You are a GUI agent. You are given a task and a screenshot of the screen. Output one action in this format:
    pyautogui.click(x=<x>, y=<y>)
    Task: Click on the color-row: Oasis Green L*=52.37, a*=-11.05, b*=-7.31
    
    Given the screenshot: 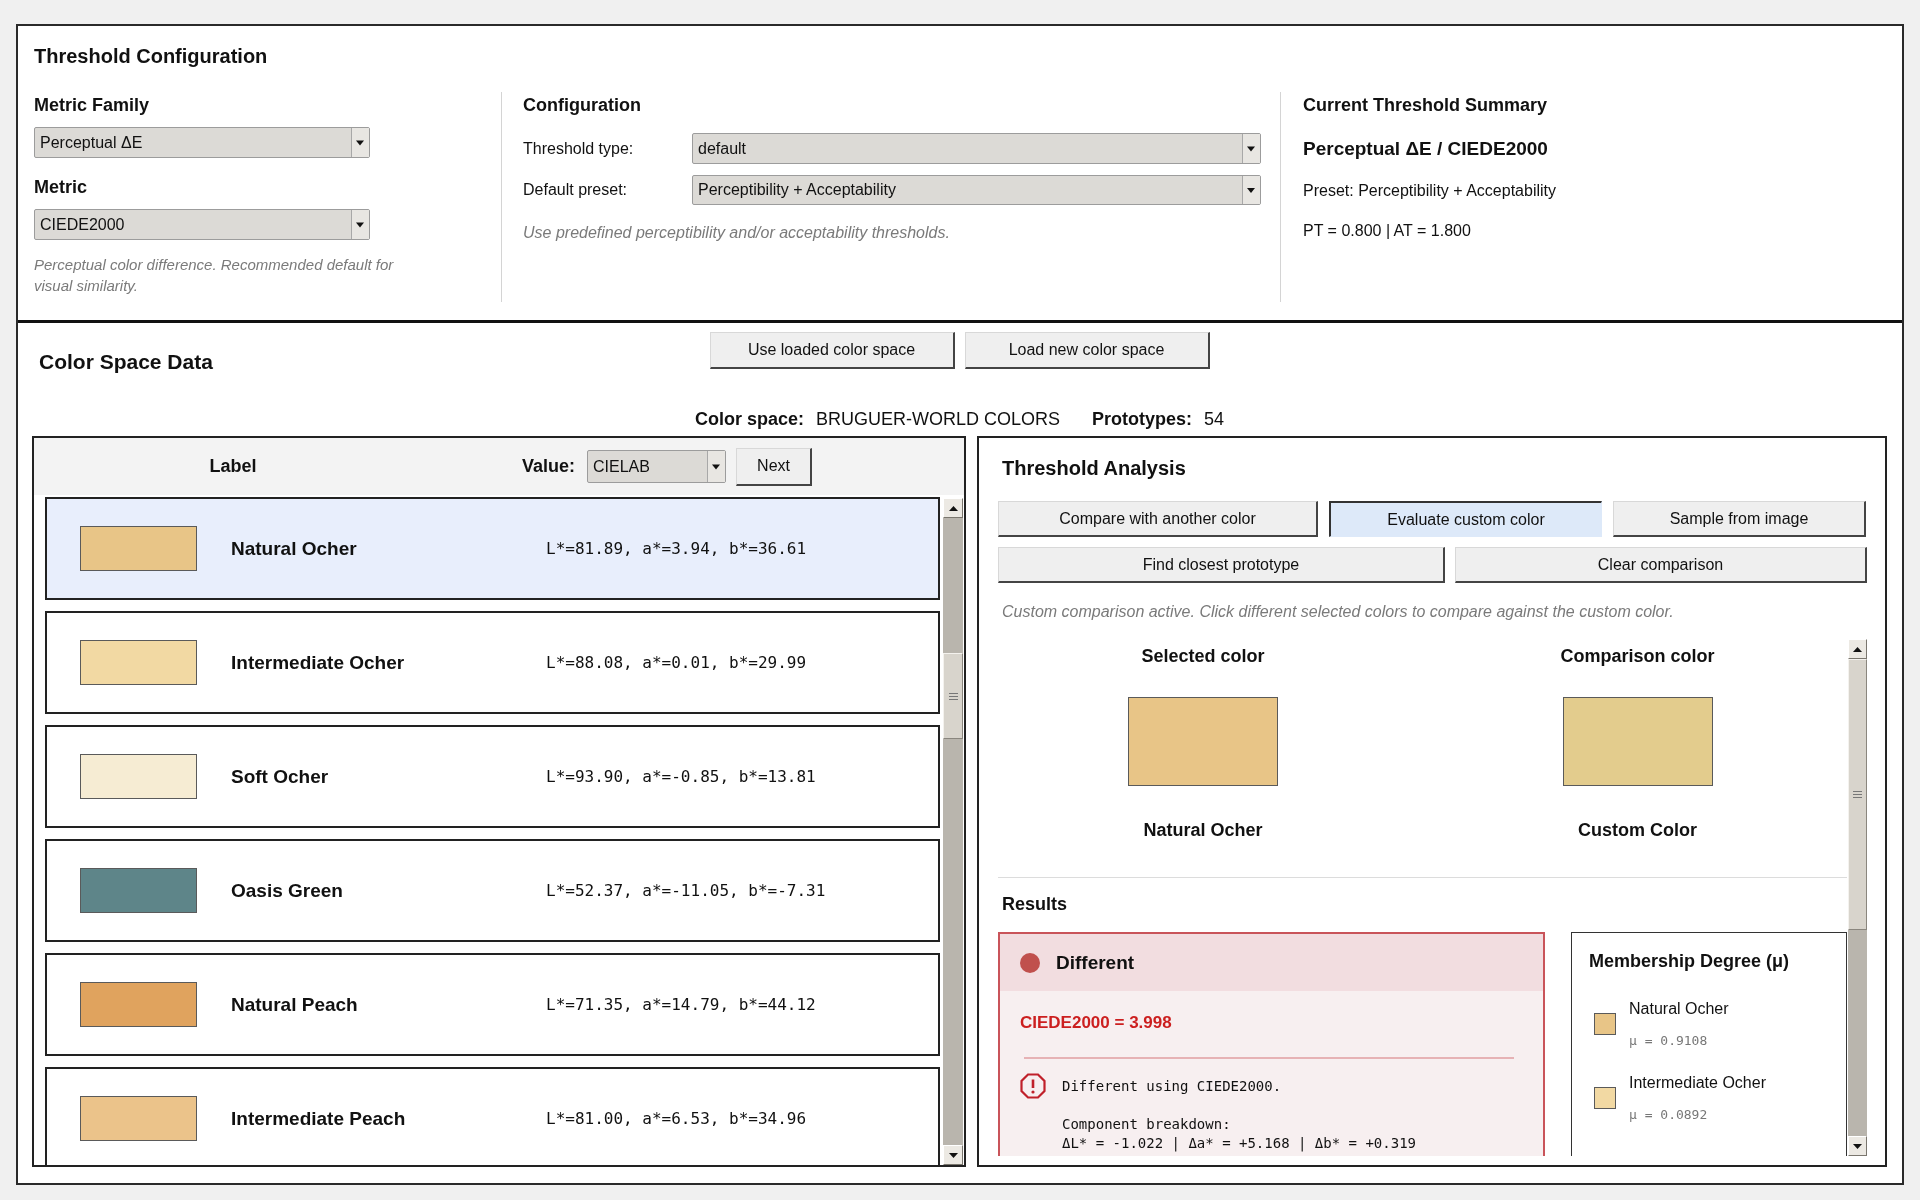 What is the action you would take?
    pyautogui.click(x=492, y=890)
    